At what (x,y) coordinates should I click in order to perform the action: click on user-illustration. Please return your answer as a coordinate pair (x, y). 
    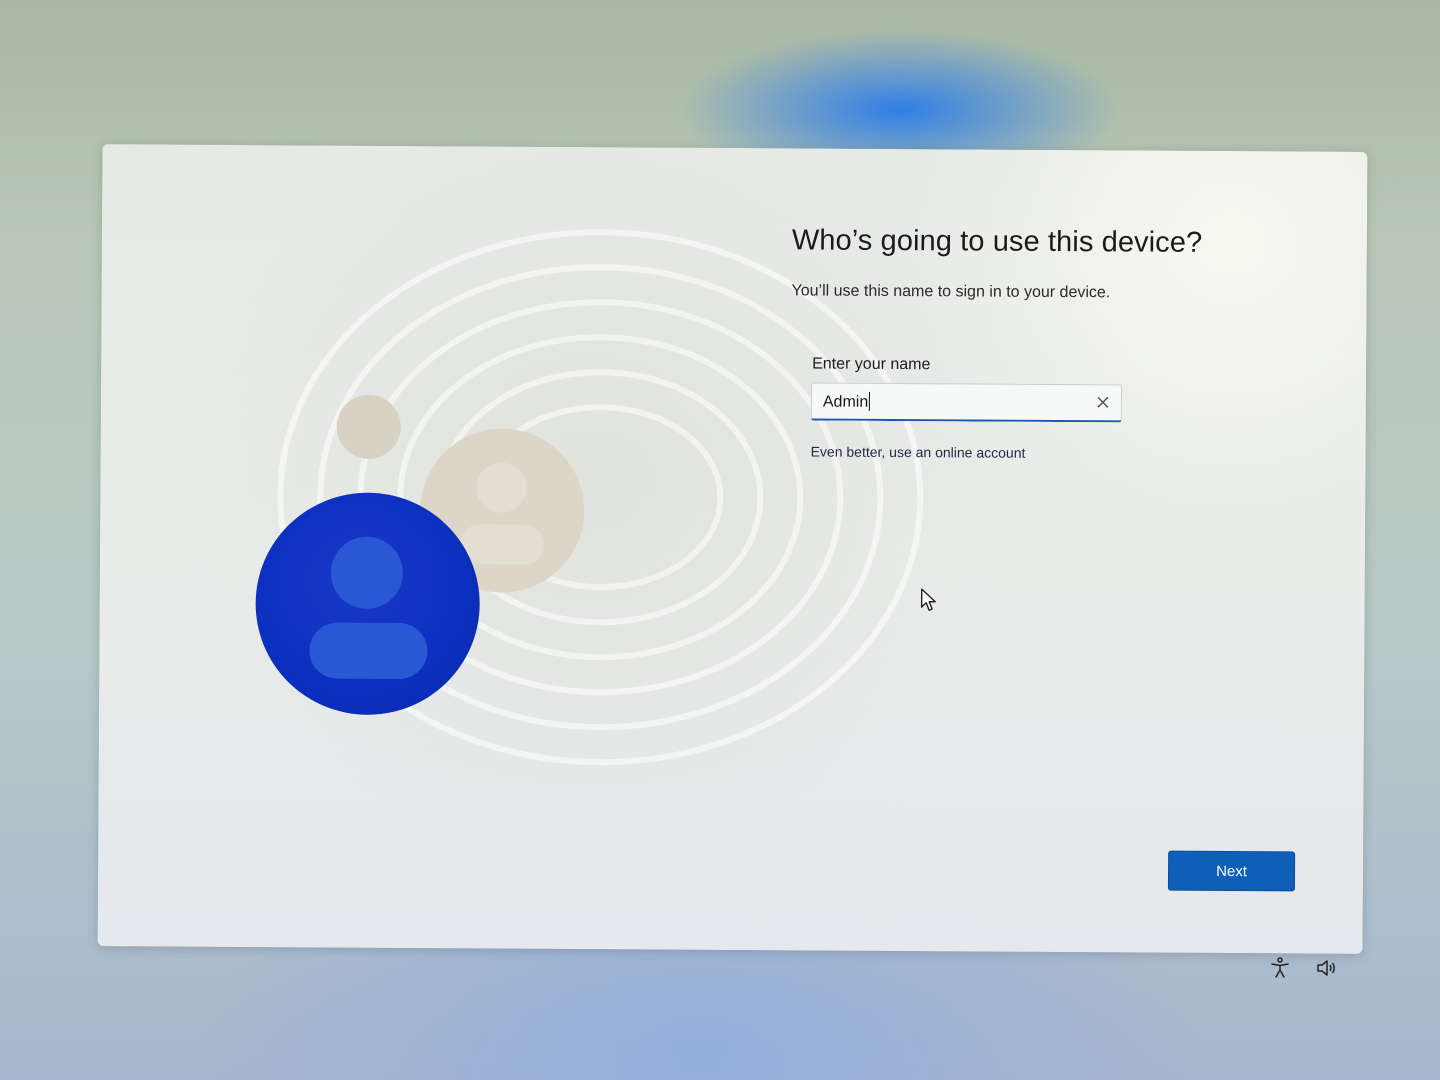
    Looking at the image, I should click on (417, 556).